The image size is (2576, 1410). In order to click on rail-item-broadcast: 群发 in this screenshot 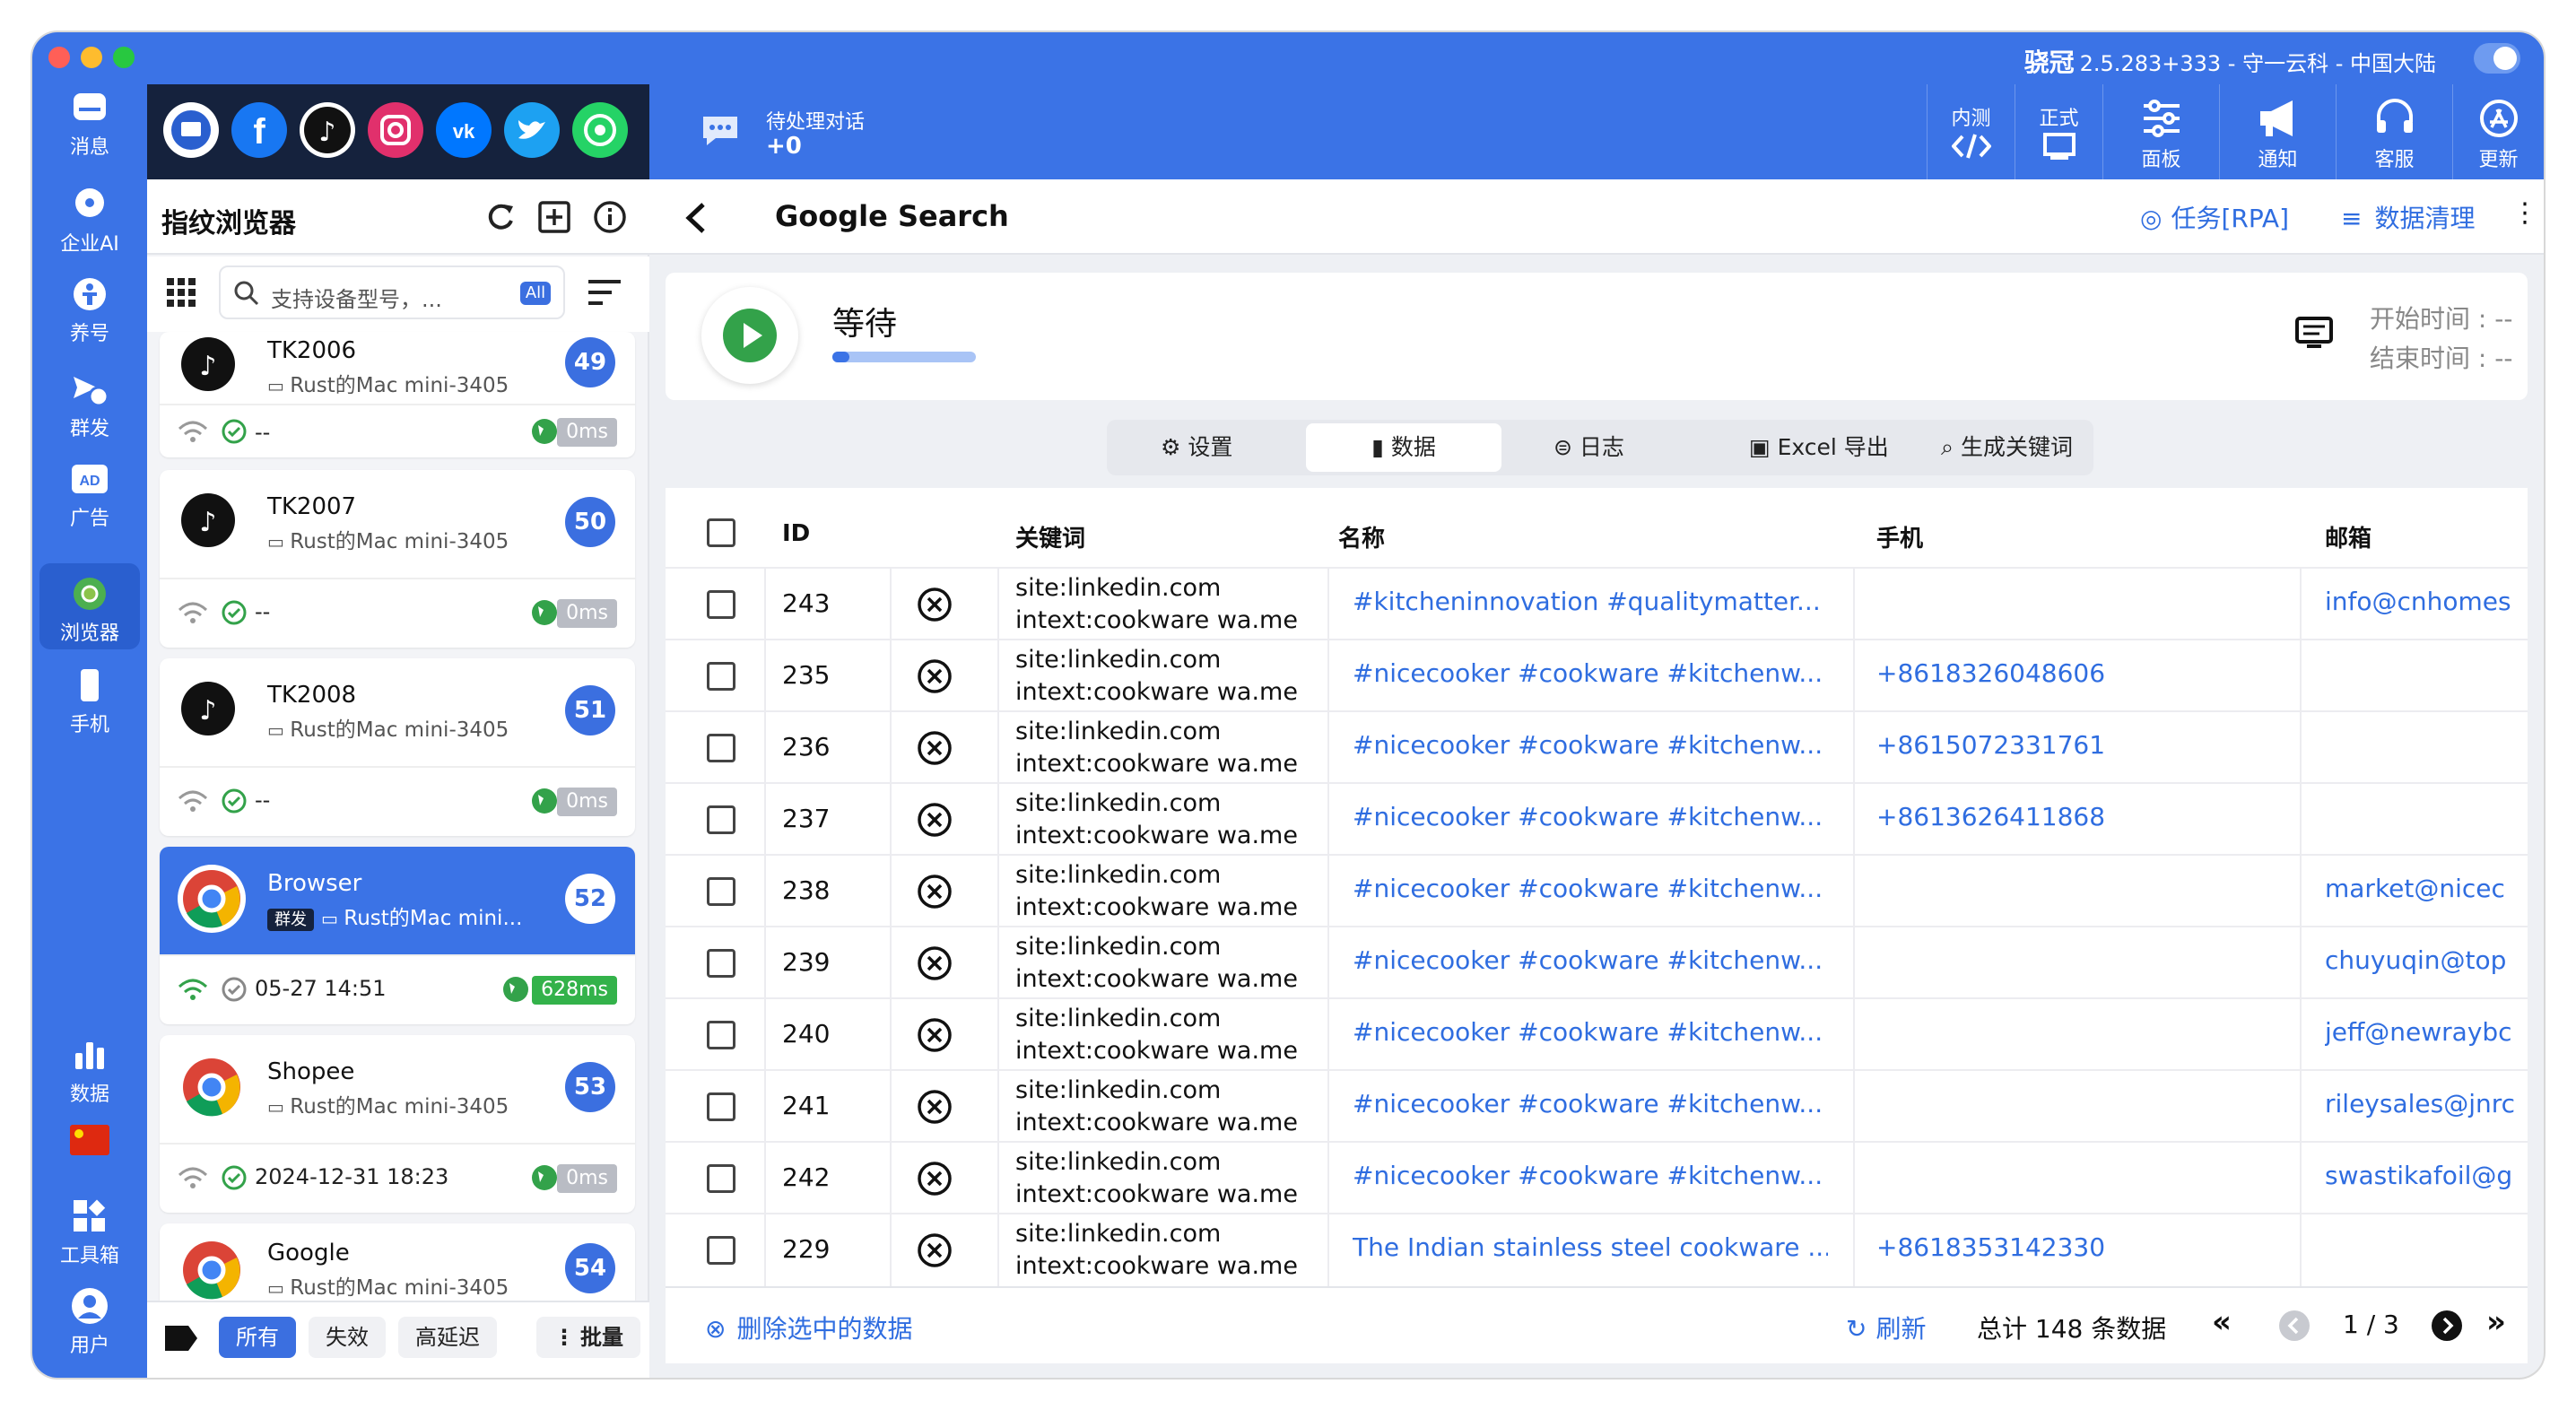, I will do `click(89, 410)`.